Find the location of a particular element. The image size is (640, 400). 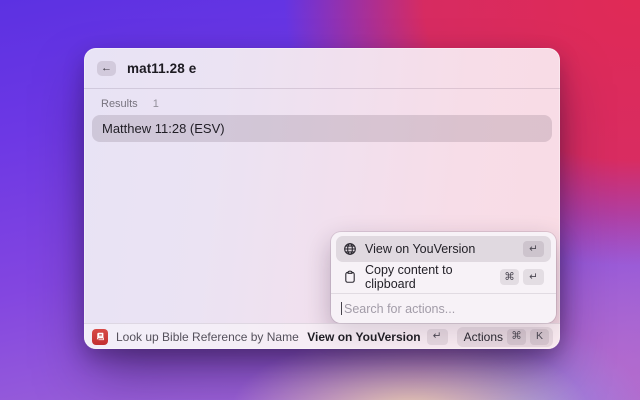

actions-button-label: Actions is located at coordinates (483, 336).